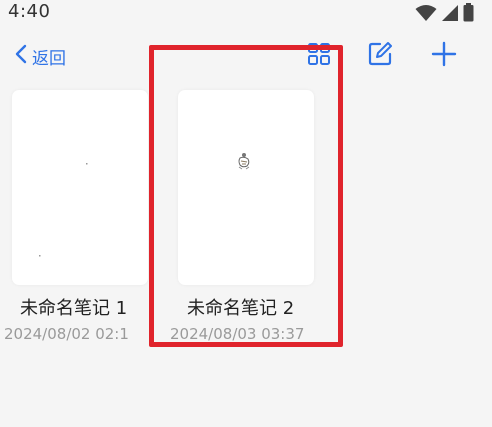 This screenshot has width=492, height=427. I want to click on wifi-icon, so click(426, 13).